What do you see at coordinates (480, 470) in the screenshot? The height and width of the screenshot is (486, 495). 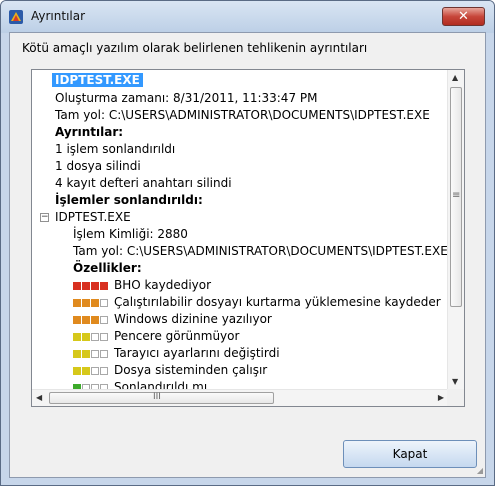 I see `resize-grip-icon: ◢` at bounding box center [480, 470].